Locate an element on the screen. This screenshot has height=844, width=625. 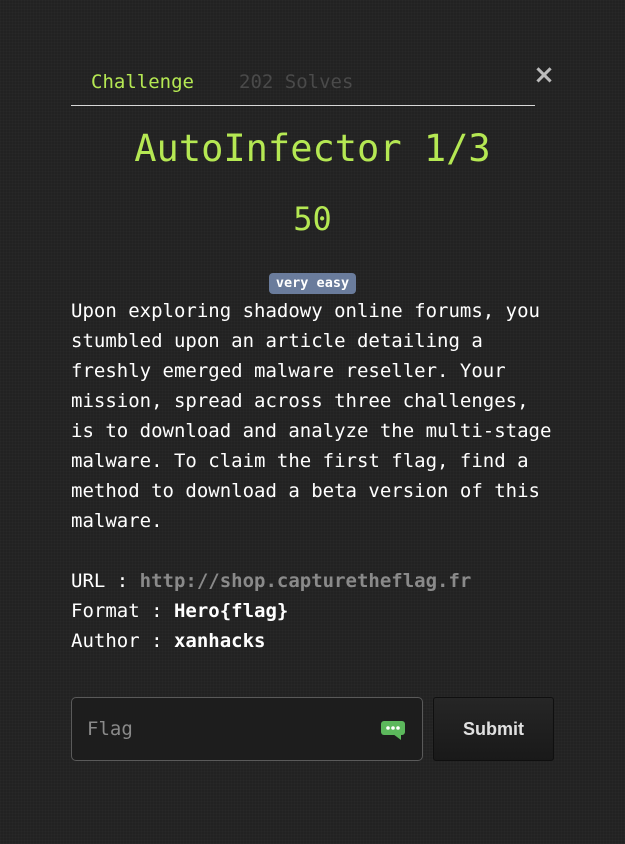
author-line: Author : xanhacks is located at coordinates (331, 641).